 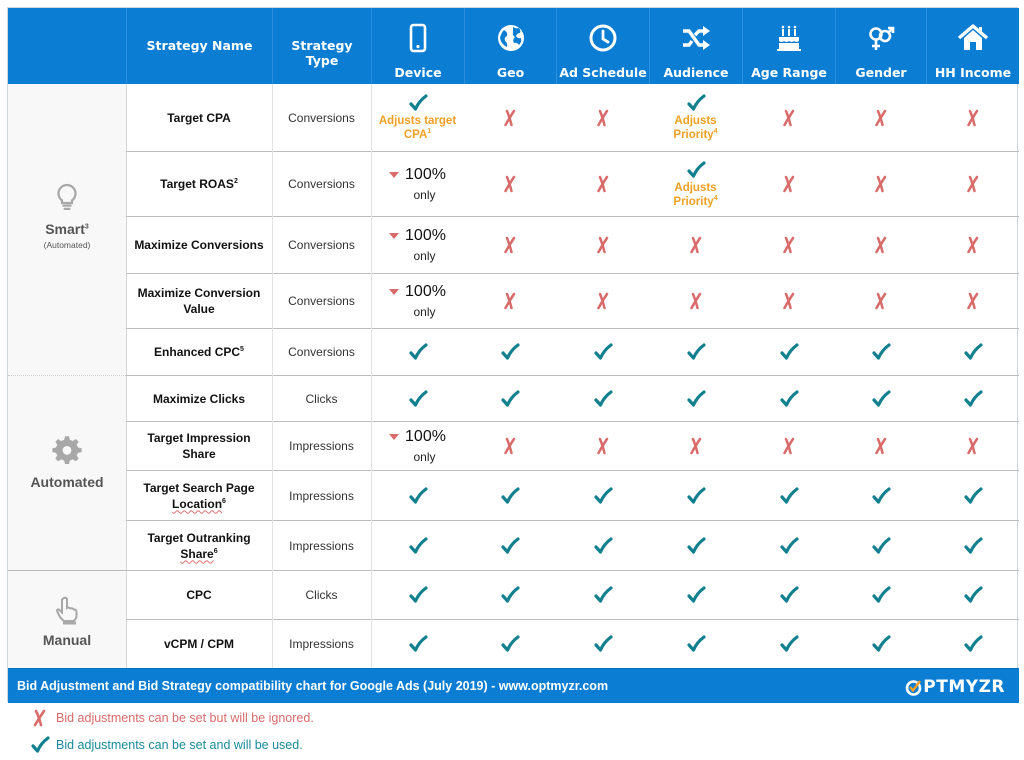 What do you see at coordinates (603, 72) in the screenshot?
I see `header-label: Ad Schedule` at bounding box center [603, 72].